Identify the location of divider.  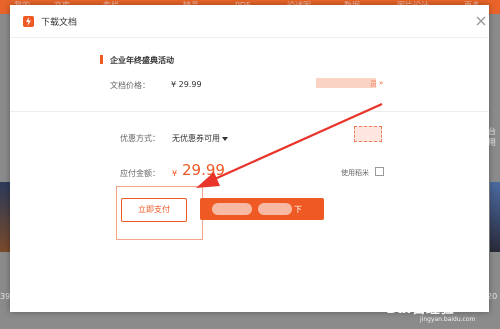
(249, 111).